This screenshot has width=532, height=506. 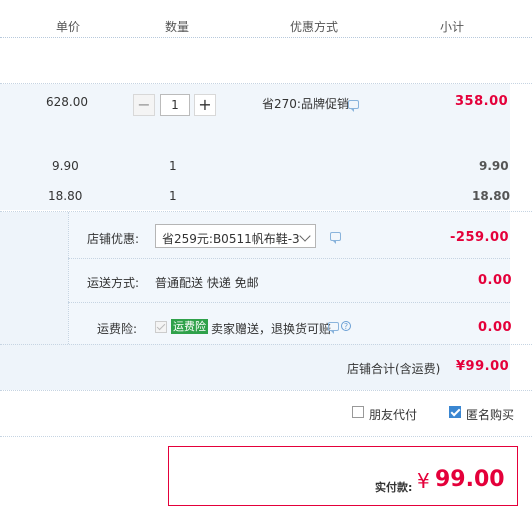 What do you see at coordinates (394, 369) in the screenshot?
I see `shop-total-label: 店铺合计(含运费)` at bounding box center [394, 369].